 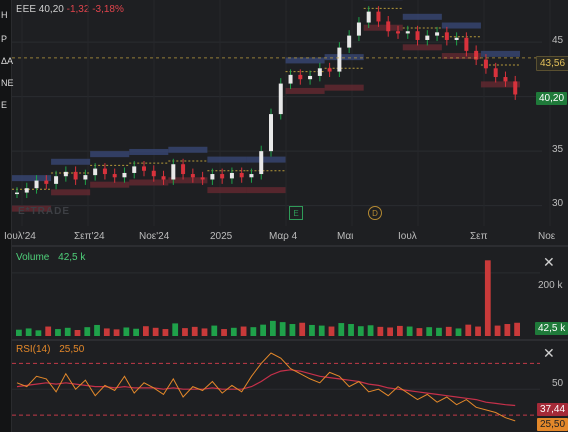 What do you see at coordinates (6, 61) in the screenshot?
I see `sidebar-item-3: ΔΑ` at bounding box center [6, 61].